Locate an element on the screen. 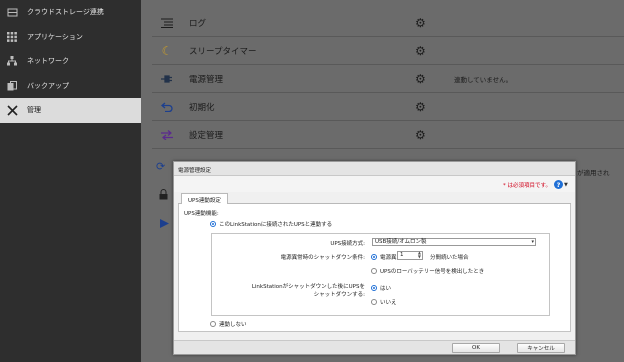 The height and width of the screenshot is (362, 624). settings-row-log: ログ ⚙ is located at coordinates (388, 23).